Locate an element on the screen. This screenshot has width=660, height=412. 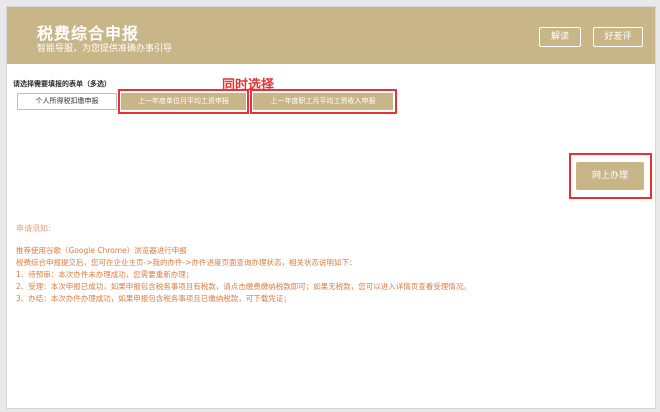
page-subtitle: 智能导服，为您提供准确办事引导 is located at coordinates (105, 49).